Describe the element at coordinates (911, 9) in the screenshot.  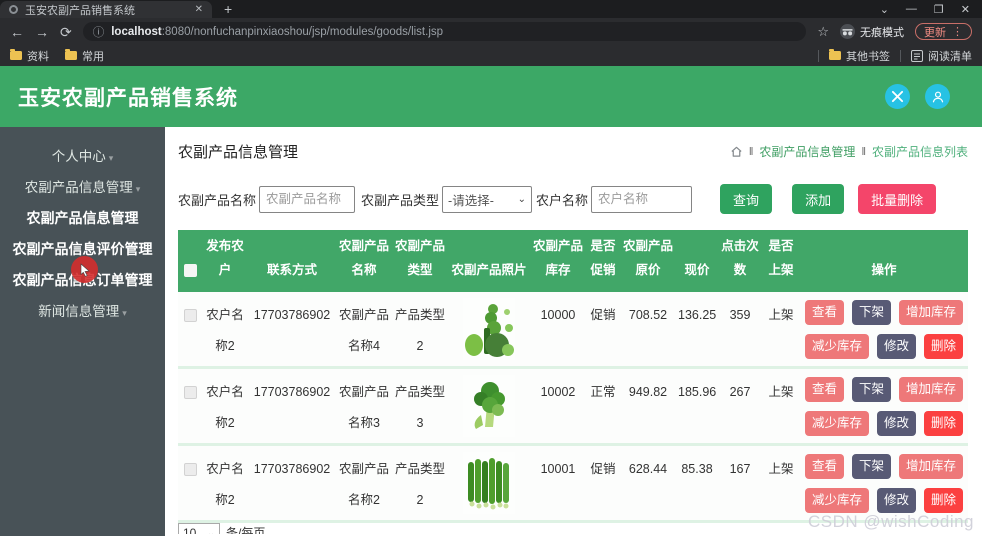
I see `minimize-icon: —` at that location.